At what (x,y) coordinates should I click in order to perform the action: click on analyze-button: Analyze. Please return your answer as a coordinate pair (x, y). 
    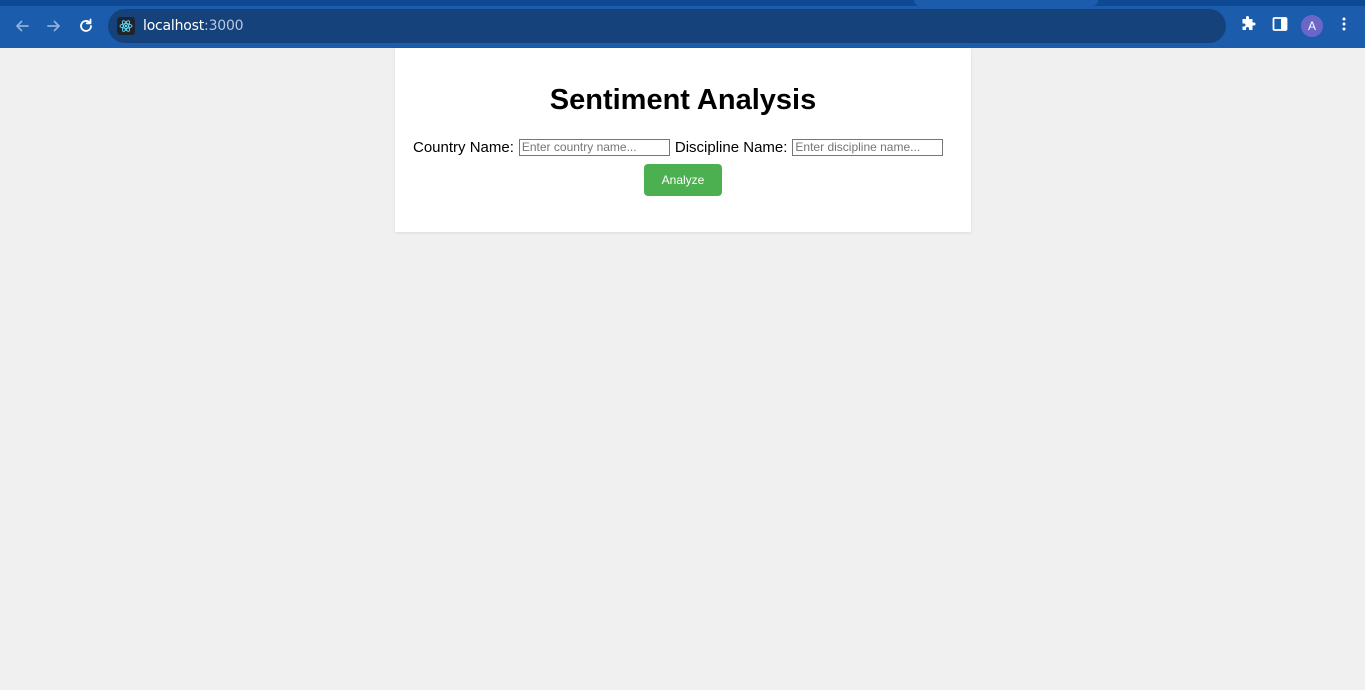
    Looking at the image, I should click on (683, 180).